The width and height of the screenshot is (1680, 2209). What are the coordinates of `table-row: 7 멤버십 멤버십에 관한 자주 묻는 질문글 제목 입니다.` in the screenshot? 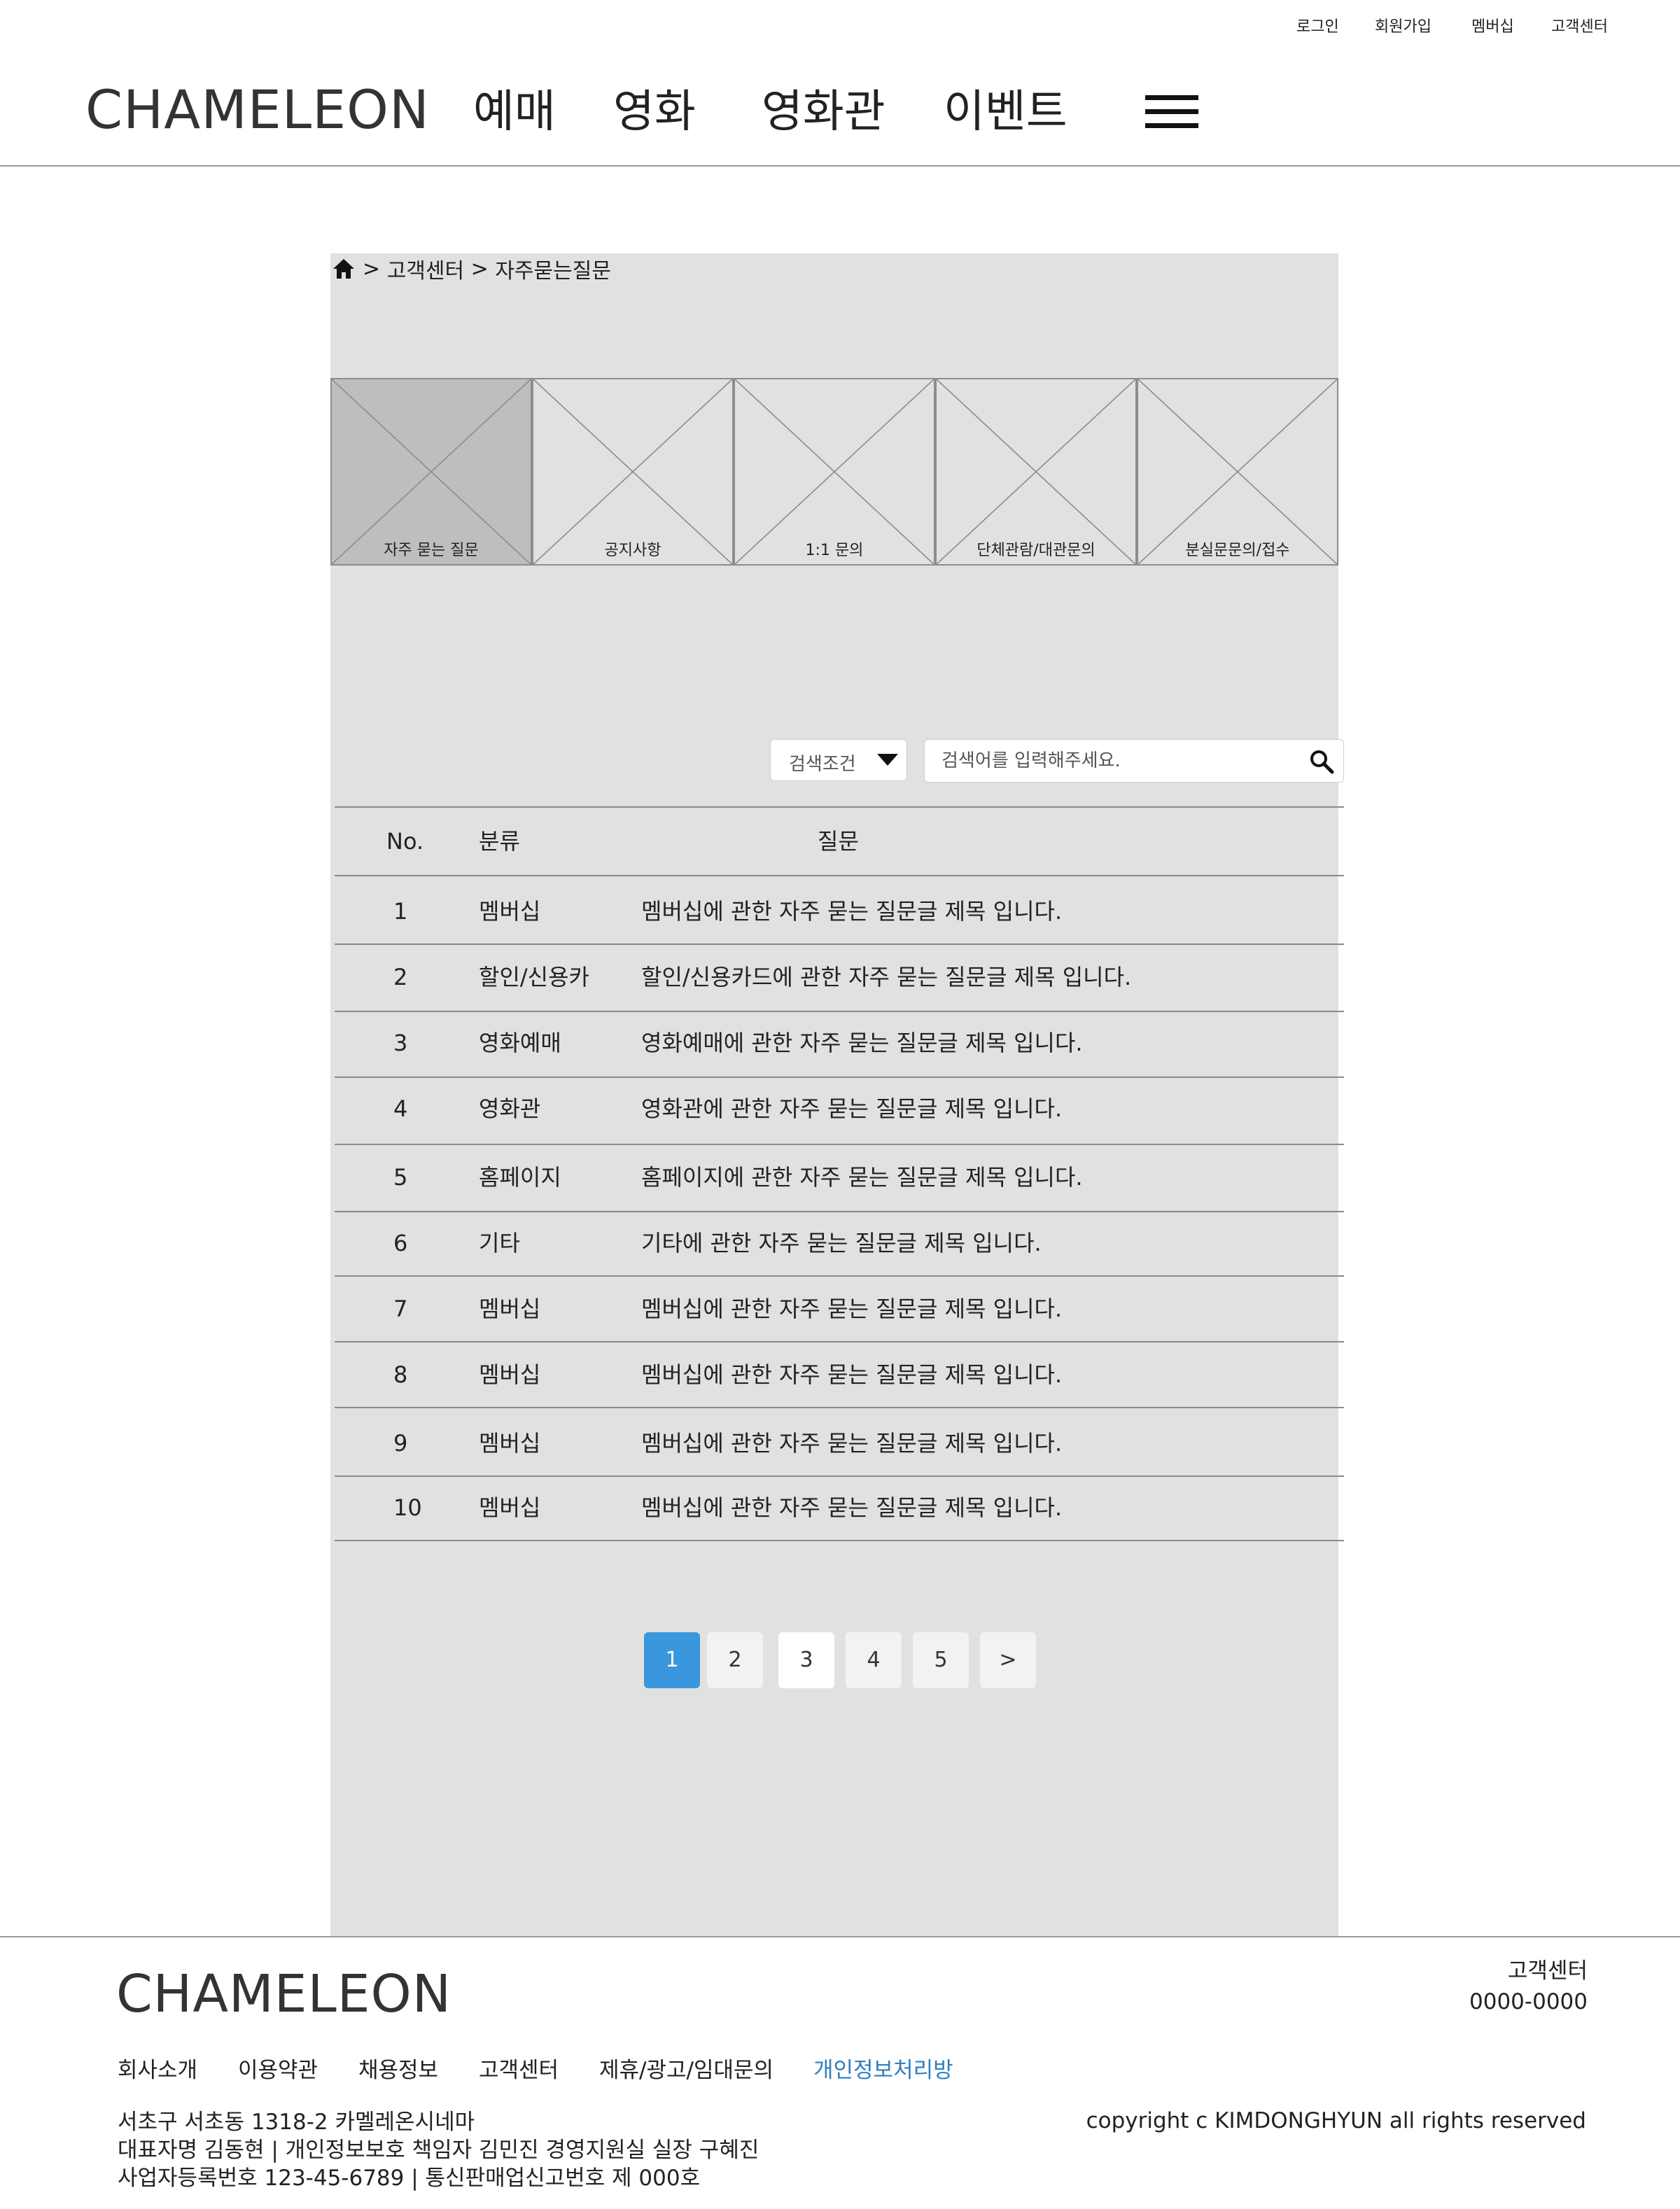 It's located at (839, 1309).